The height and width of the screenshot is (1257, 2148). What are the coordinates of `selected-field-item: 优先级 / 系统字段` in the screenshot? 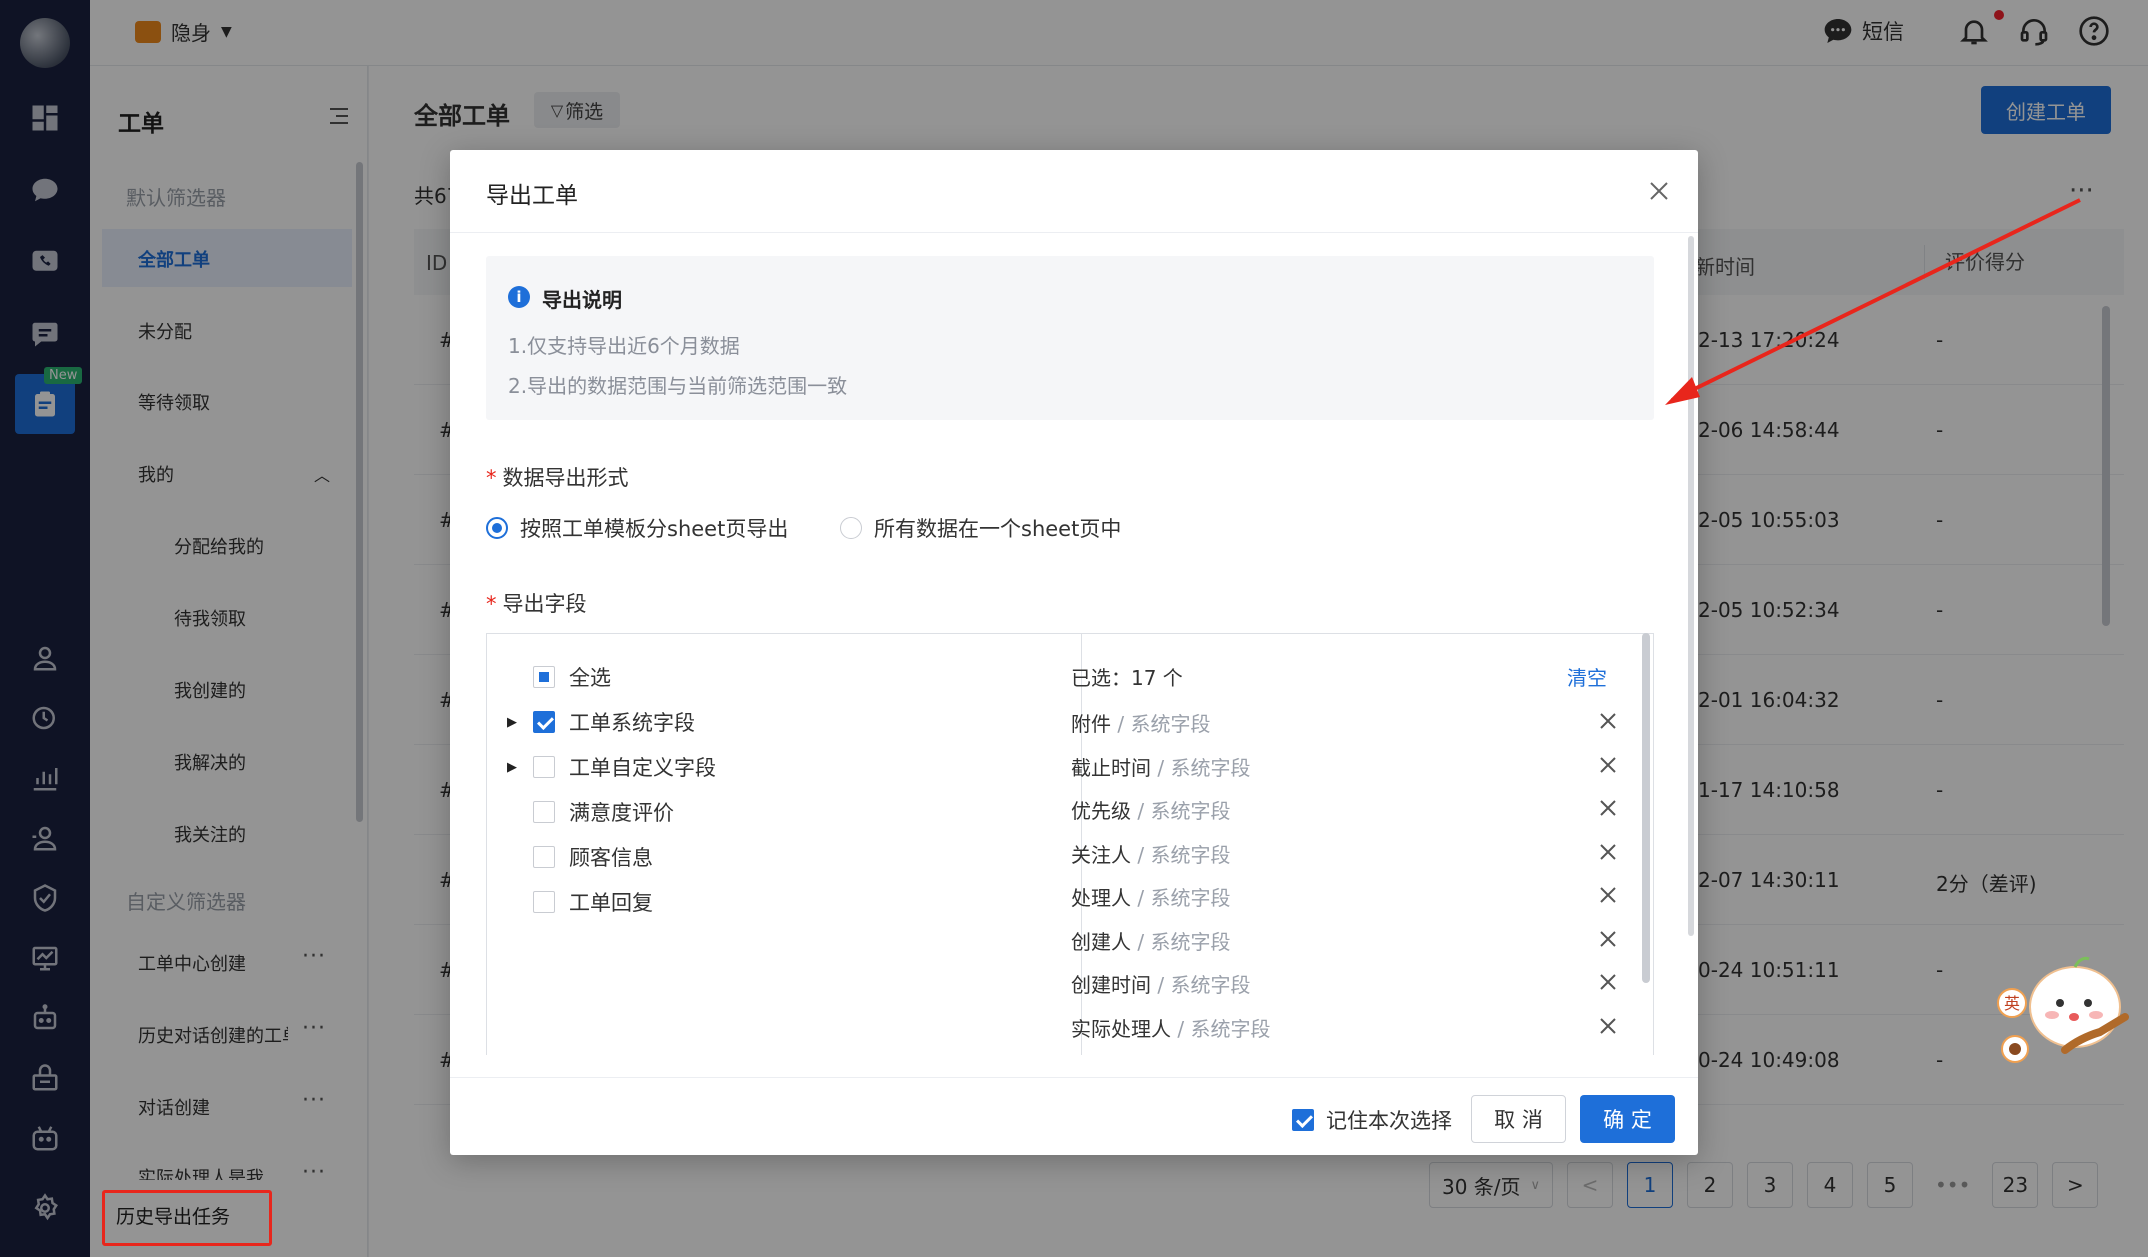 It's located at (1150, 809).